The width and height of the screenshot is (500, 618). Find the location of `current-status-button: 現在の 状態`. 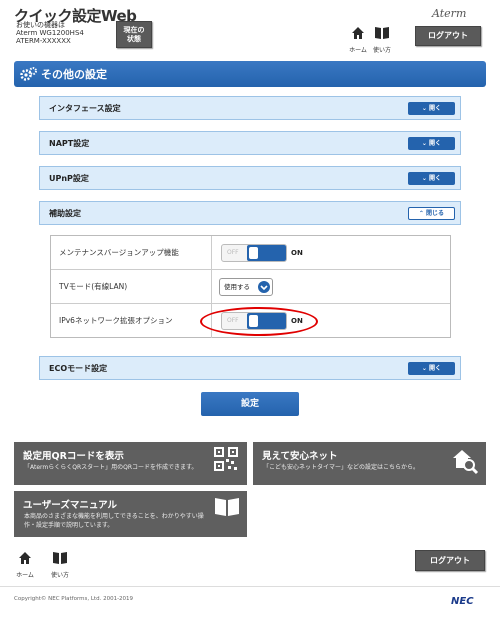

current-status-button: 現在の 状態 is located at coordinates (134, 34).